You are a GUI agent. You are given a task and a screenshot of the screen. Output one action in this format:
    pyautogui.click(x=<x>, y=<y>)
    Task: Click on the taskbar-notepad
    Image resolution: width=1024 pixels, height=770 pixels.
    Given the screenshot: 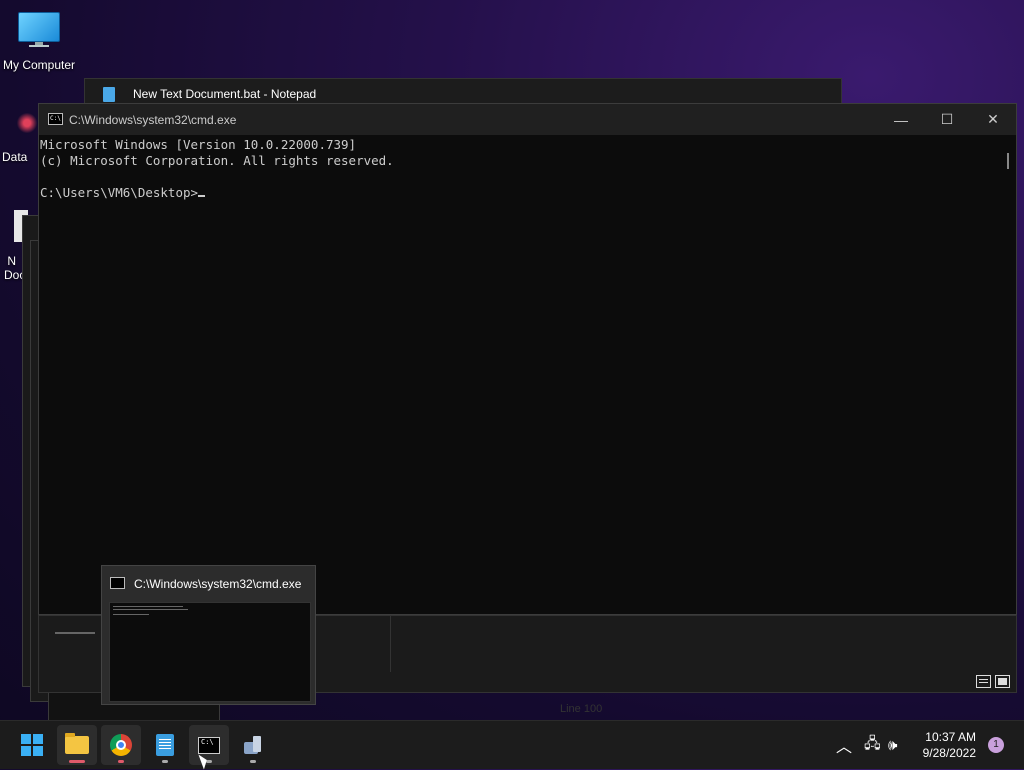 What is the action you would take?
    pyautogui.click(x=165, y=745)
    